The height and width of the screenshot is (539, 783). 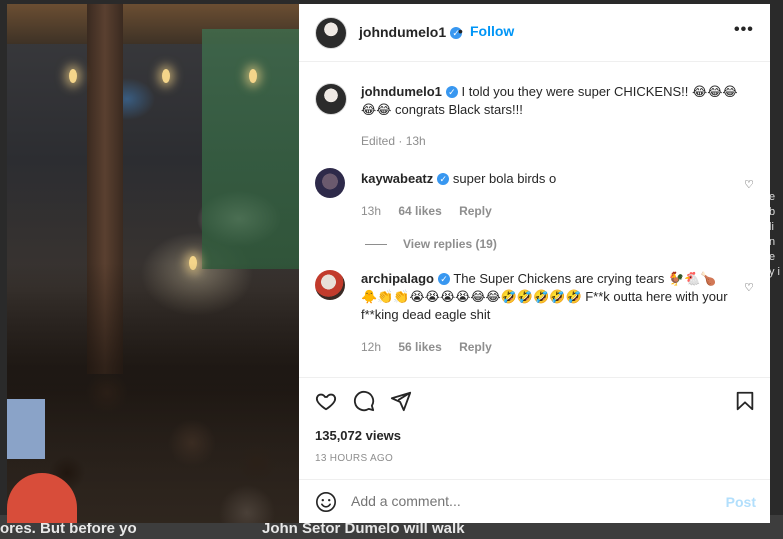 I want to click on comment-time: 12h, so click(x=371, y=347).